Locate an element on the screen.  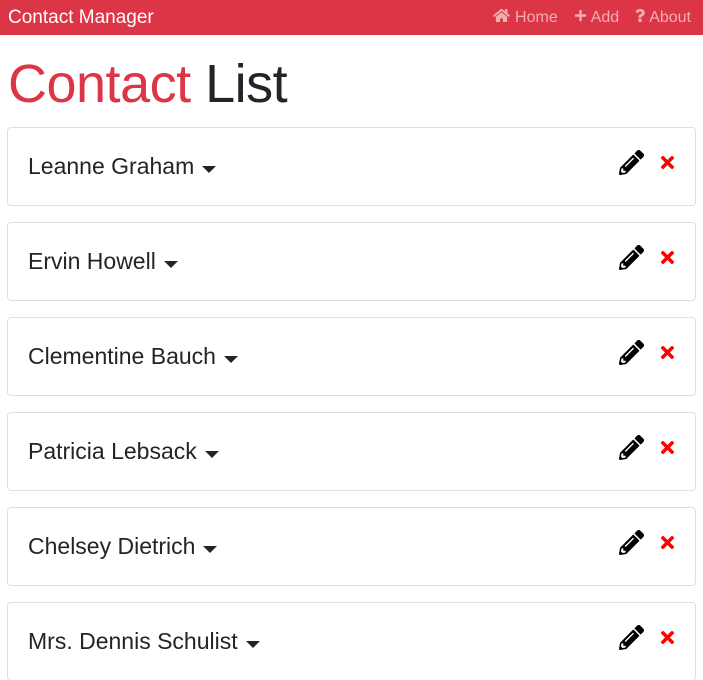
contact-card: Clementine Bauch is located at coordinates (351, 356).